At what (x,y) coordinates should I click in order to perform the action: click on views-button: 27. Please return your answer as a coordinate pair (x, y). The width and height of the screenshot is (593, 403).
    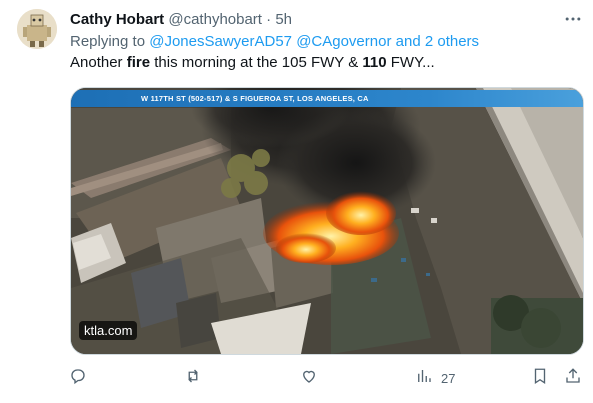
    Looking at the image, I should click on (435, 378).